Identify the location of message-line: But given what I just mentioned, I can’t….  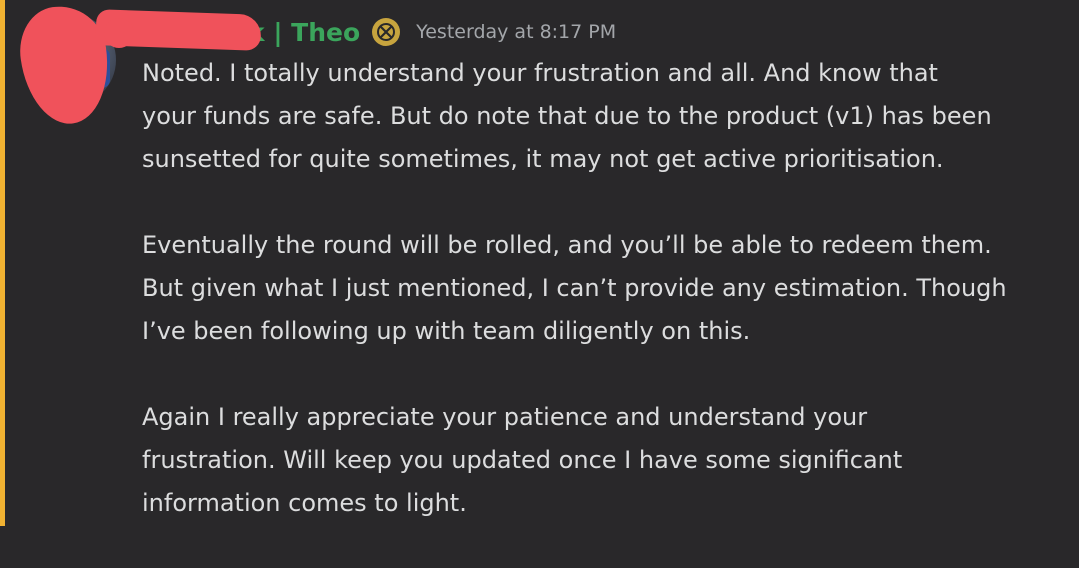
(574, 288).